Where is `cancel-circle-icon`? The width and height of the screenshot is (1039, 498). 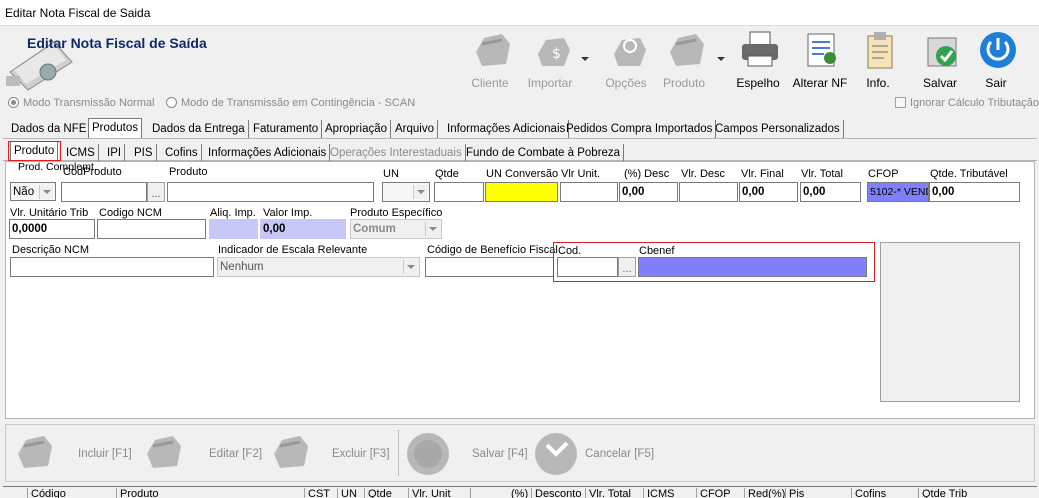
cancel-circle-icon is located at coordinates (556, 454).